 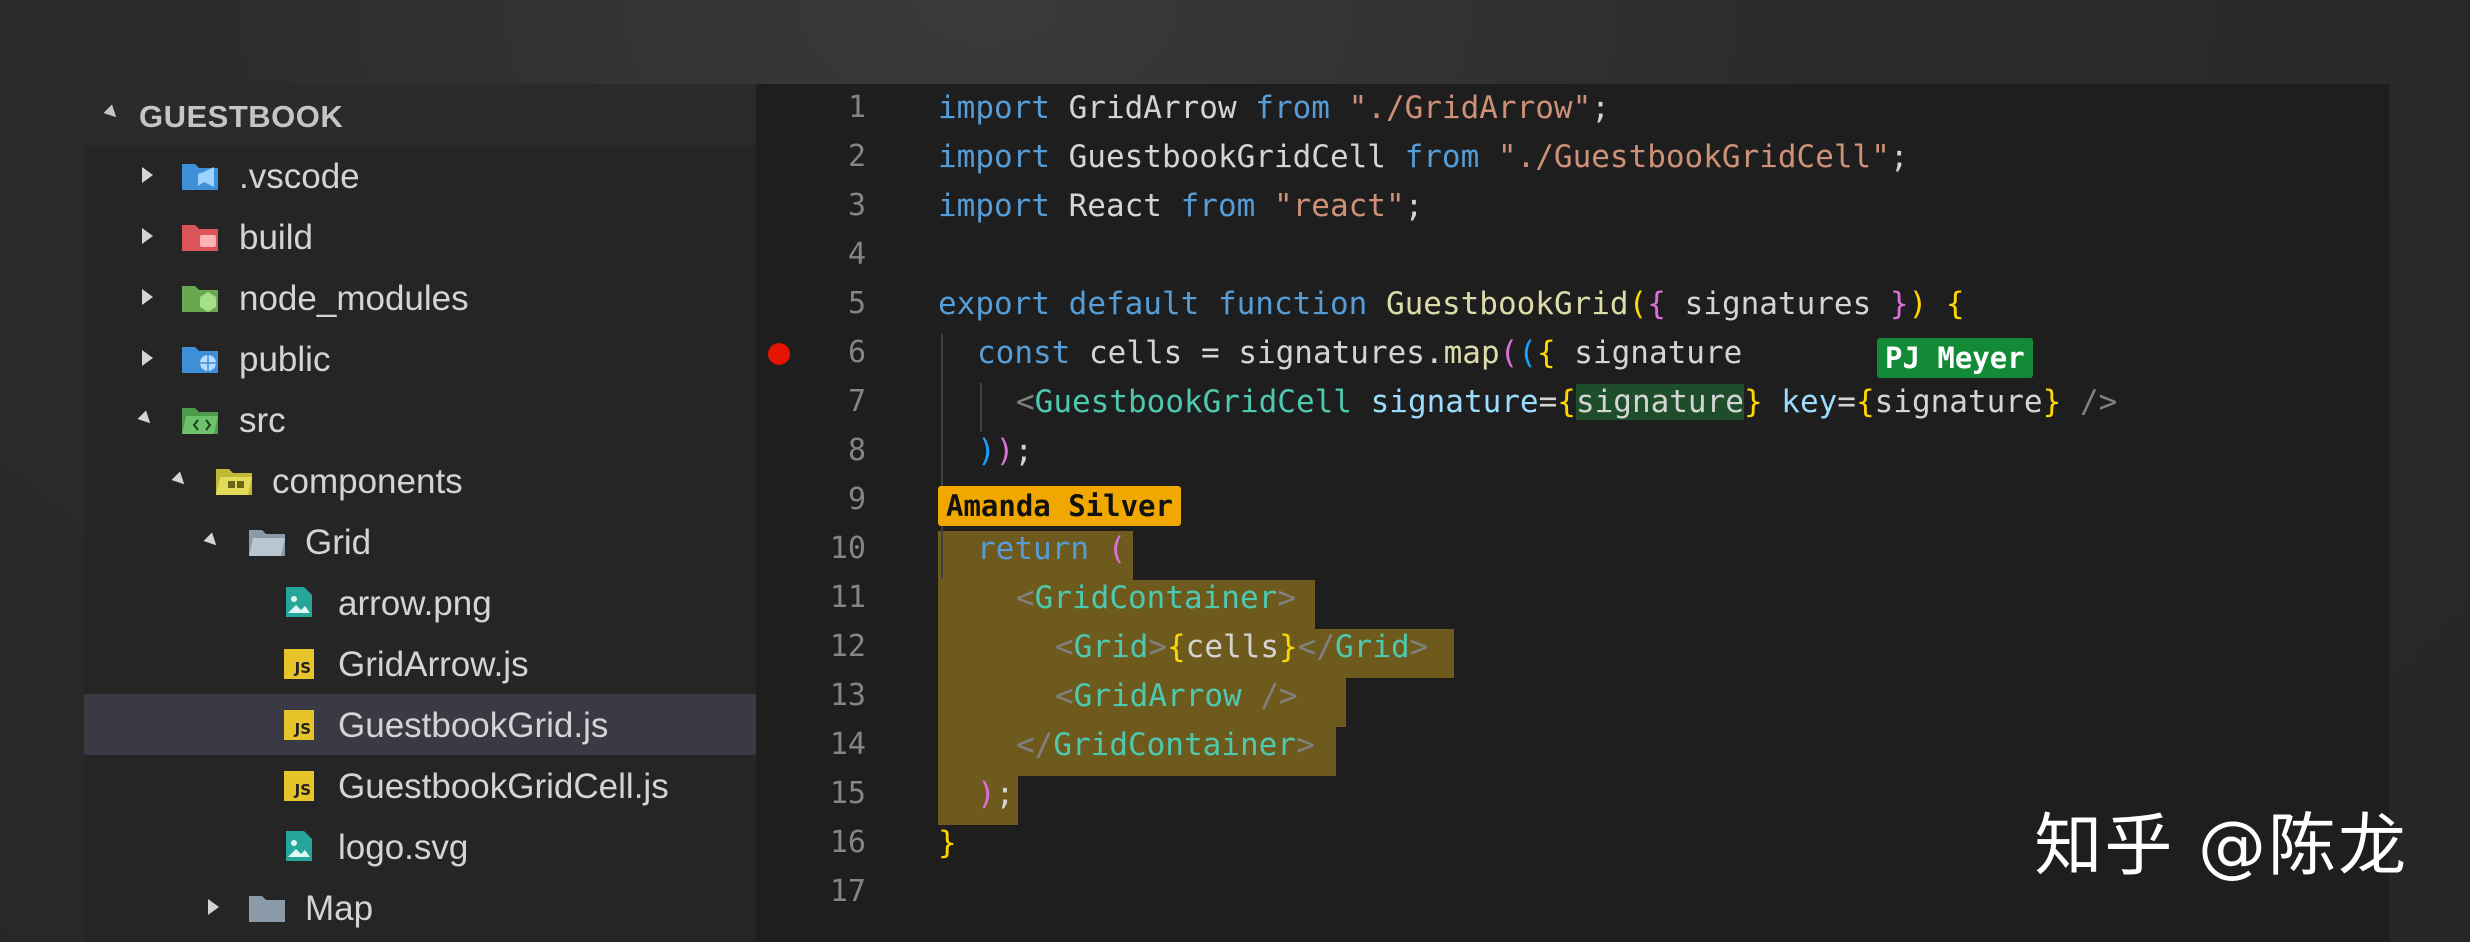 I want to click on tree-item-label: Grid, so click(x=338, y=542).